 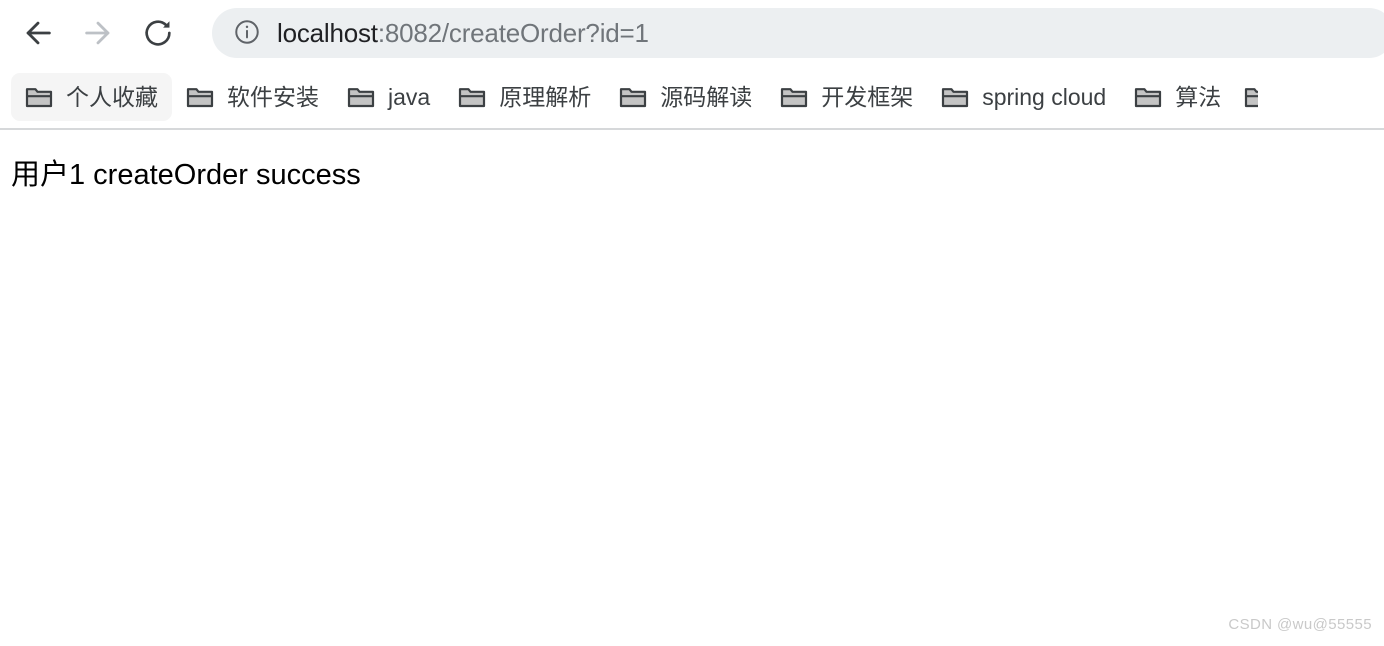 I want to click on bookmark-label: 源码解读, so click(x=706, y=97).